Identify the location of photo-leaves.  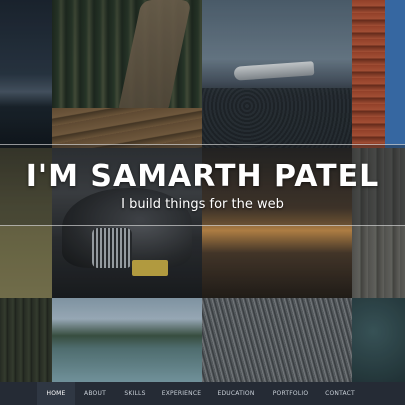
(378, 340).